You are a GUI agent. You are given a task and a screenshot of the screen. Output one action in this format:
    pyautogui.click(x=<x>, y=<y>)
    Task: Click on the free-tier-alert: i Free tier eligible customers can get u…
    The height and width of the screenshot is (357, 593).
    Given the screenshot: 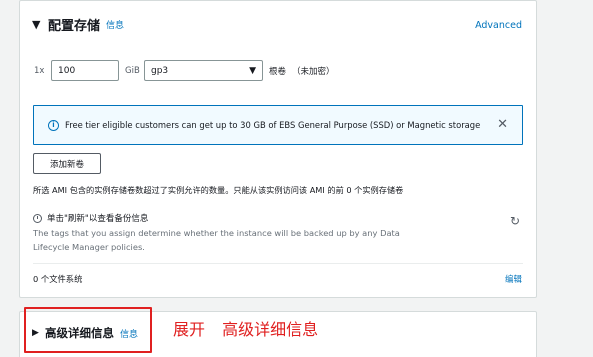 What is the action you would take?
    pyautogui.click(x=278, y=125)
    